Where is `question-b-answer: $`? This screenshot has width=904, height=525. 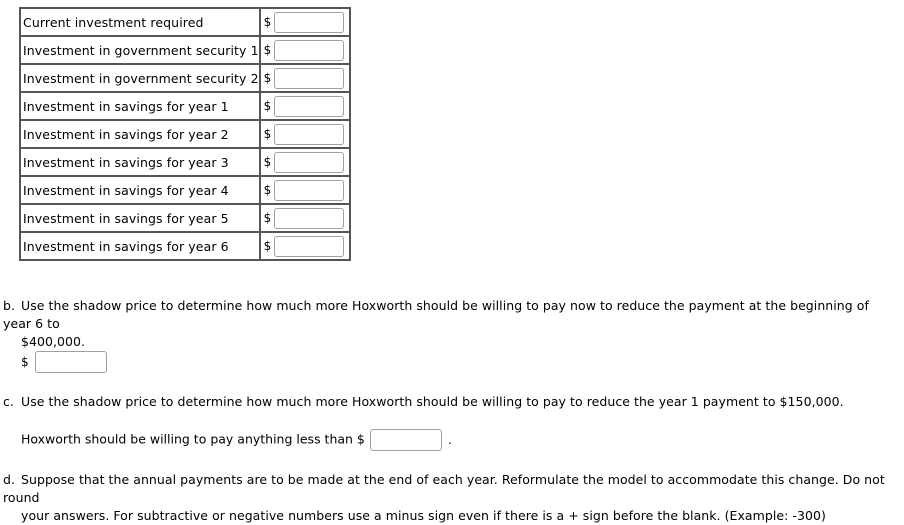 question-b-answer: $ is located at coordinates (64, 362).